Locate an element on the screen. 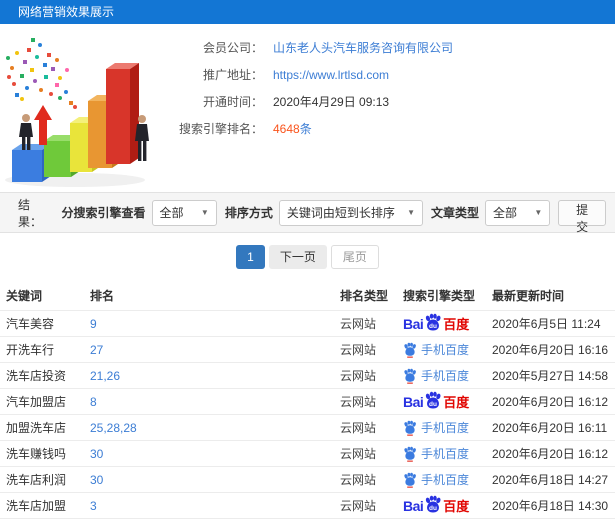 Image resolution: width=615 pixels, height=520 pixels. sort-select: 关键词由短到长排序 ▼ is located at coordinates (351, 212).